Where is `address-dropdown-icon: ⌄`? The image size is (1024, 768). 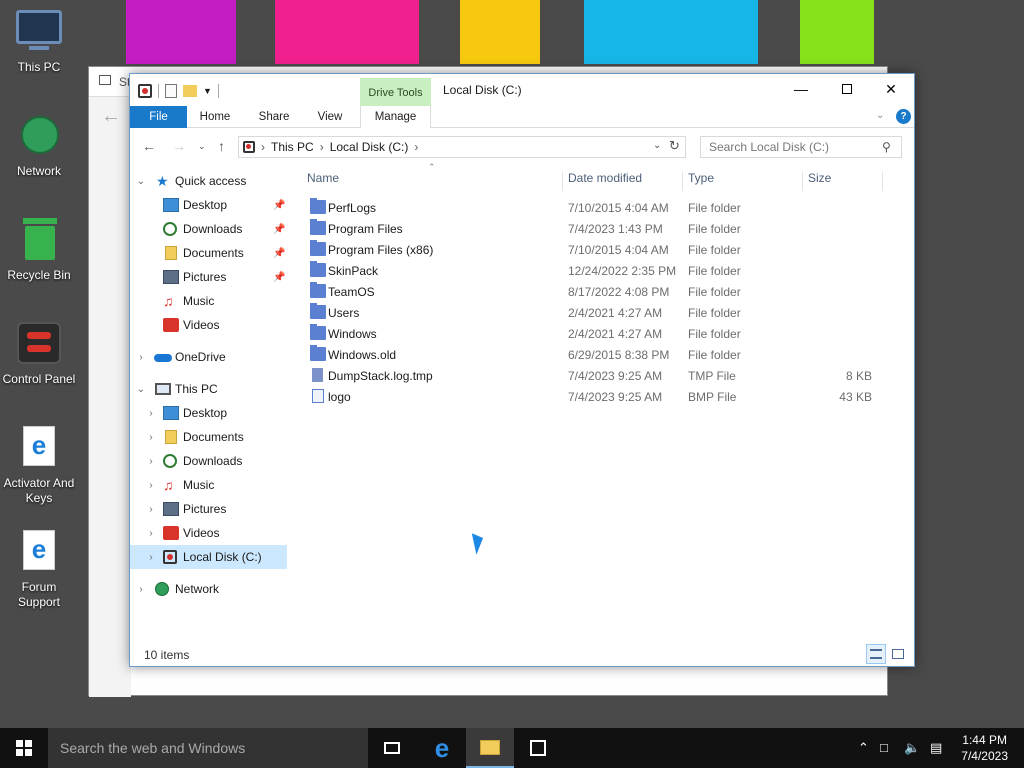 address-dropdown-icon: ⌄ is located at coordinates (657, 145).